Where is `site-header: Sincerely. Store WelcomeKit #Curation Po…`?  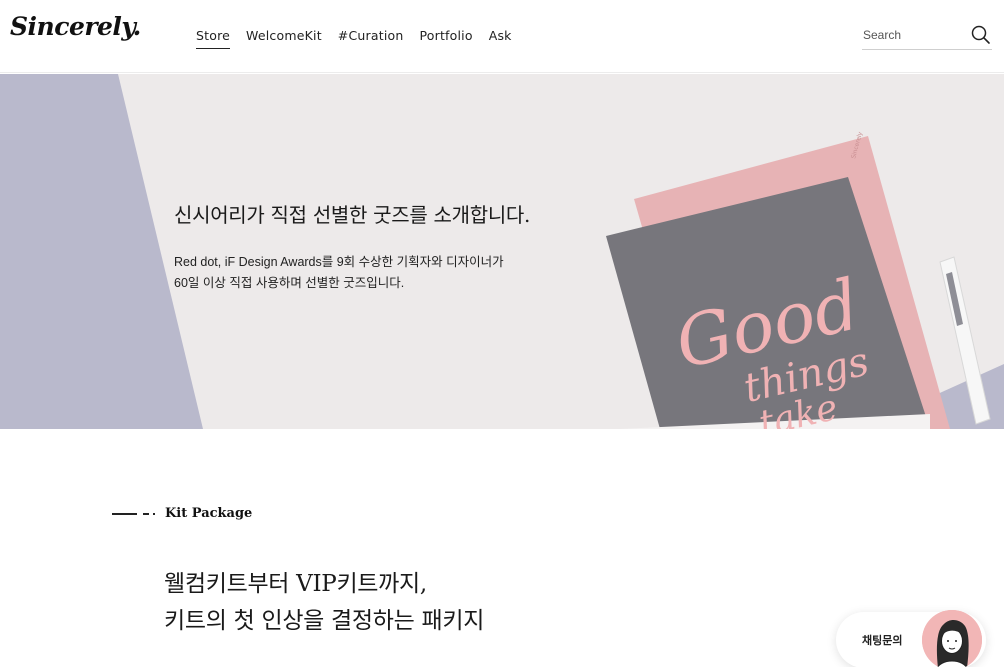
site-header: Sincerely. Store WelcomeKit #Curation Po… is located at coordinates (502, 36).